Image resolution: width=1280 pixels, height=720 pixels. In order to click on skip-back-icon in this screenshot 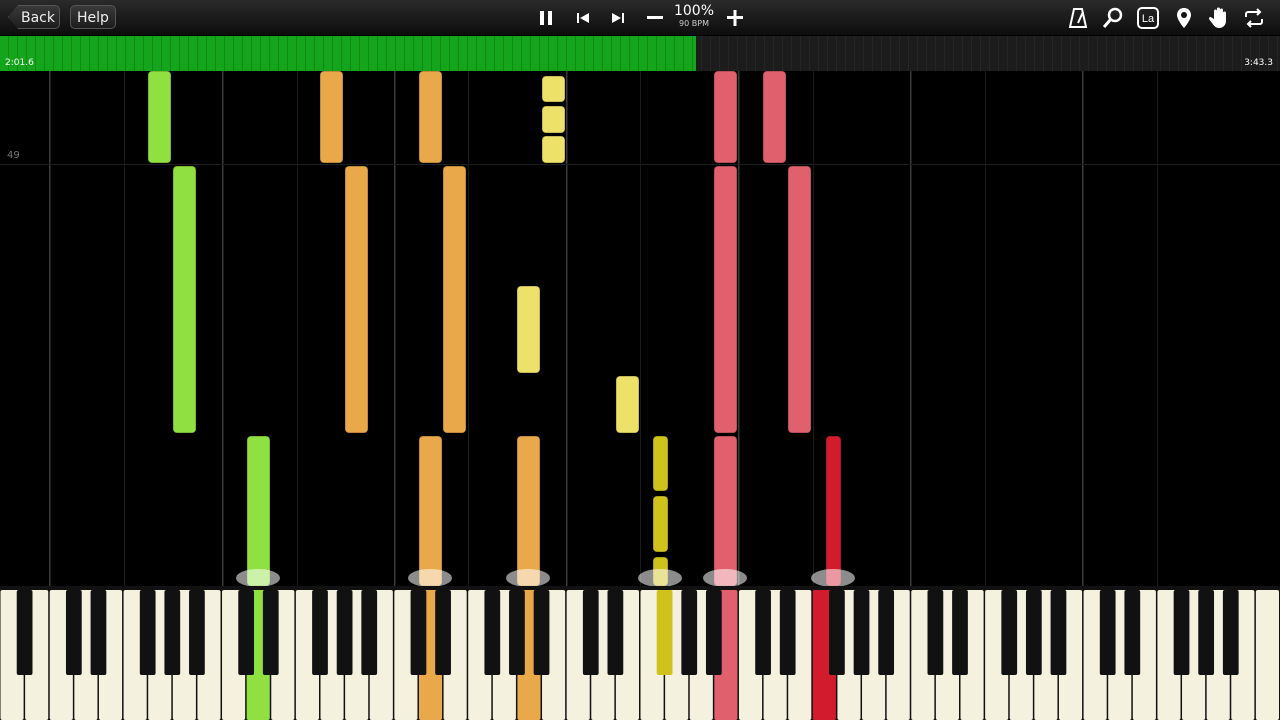, I will do `click(583, 18)`.